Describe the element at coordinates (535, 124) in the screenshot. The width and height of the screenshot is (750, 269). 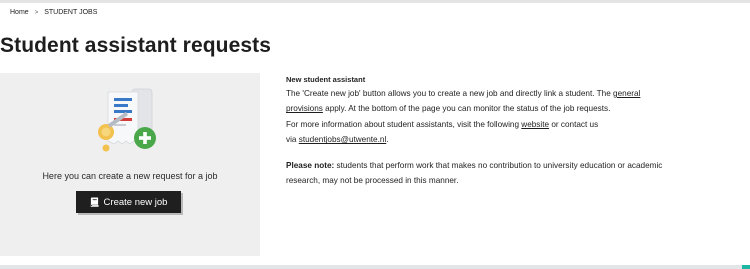
I see `website-link: website` at that location.